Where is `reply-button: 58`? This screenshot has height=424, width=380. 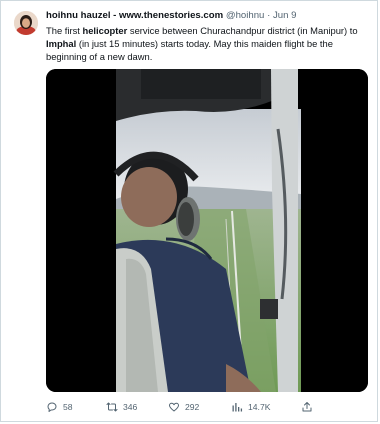
reply-button: 58 is located at coordinates (59, 407).